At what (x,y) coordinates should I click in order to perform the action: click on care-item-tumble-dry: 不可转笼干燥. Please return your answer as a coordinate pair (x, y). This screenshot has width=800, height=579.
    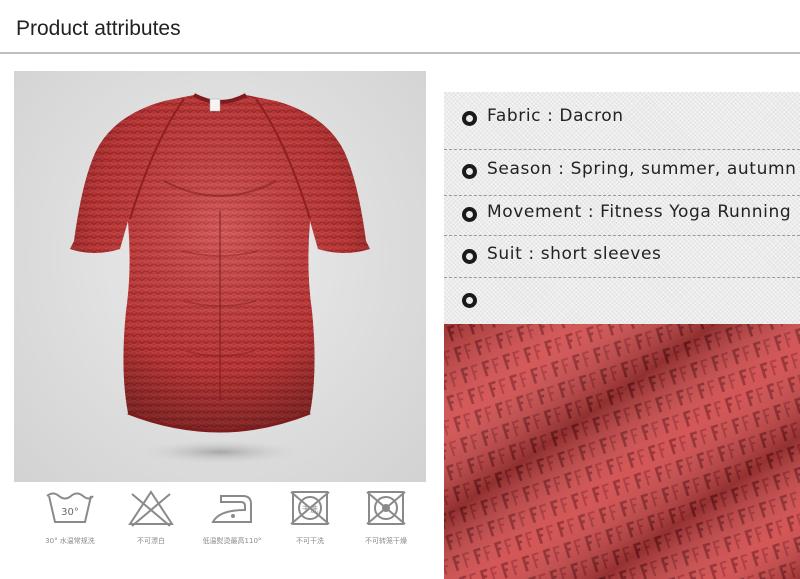
    Looking at the image, I should click on (386, 523).